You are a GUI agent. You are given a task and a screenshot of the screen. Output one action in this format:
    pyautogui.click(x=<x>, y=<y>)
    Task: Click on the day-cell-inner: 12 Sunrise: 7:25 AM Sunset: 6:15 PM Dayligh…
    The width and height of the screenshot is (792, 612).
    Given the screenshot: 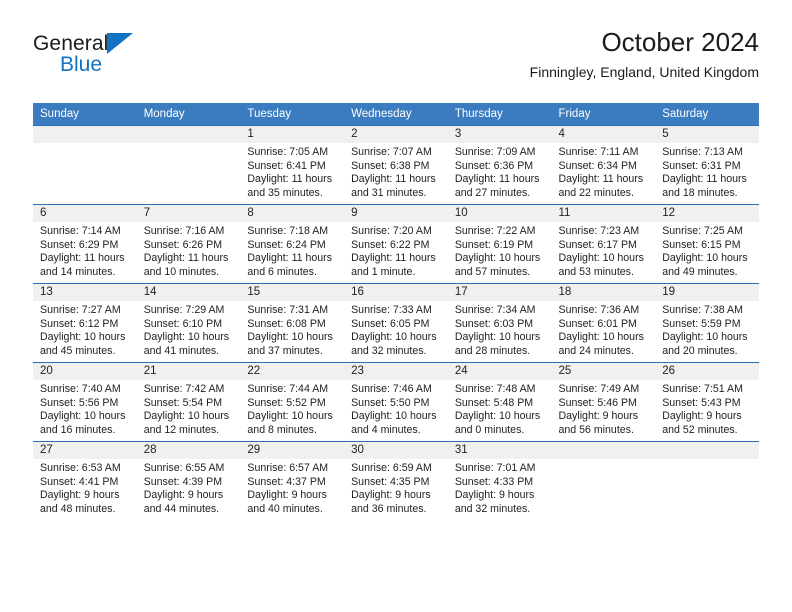 What is the action you would take?
    pyautogui.click(x=707, y=244)
    